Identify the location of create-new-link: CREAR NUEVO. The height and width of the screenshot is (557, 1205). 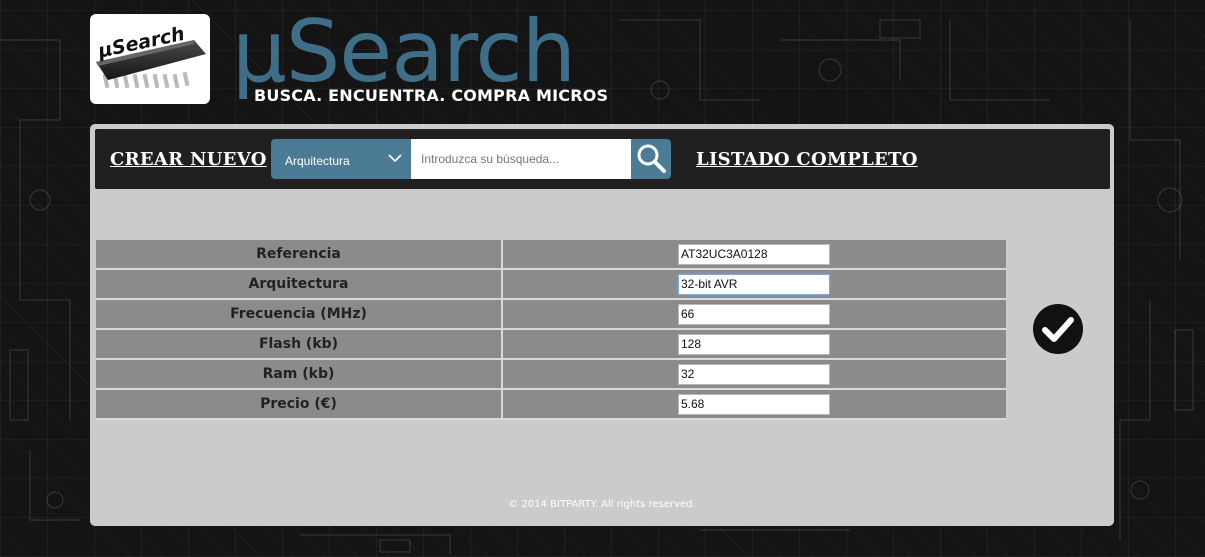
(188, 159).